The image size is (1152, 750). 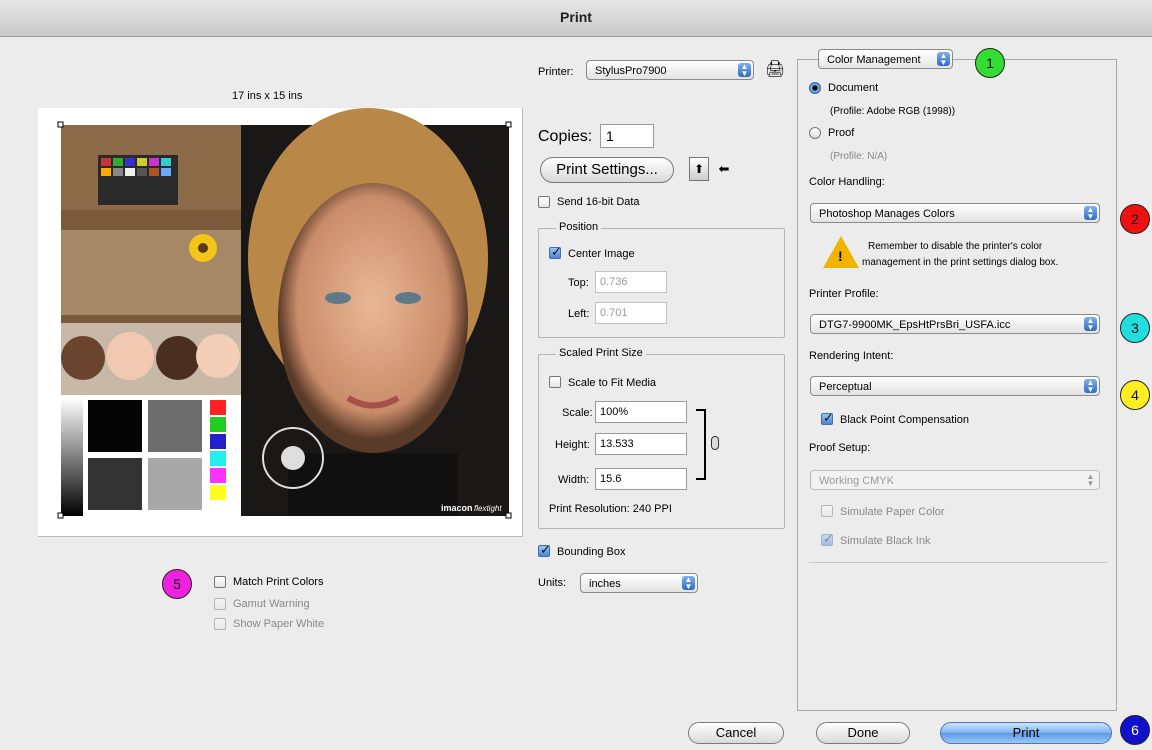 I want to click on simulate-paper-label: Simulate Paper Color, so click(x=892, y=512).